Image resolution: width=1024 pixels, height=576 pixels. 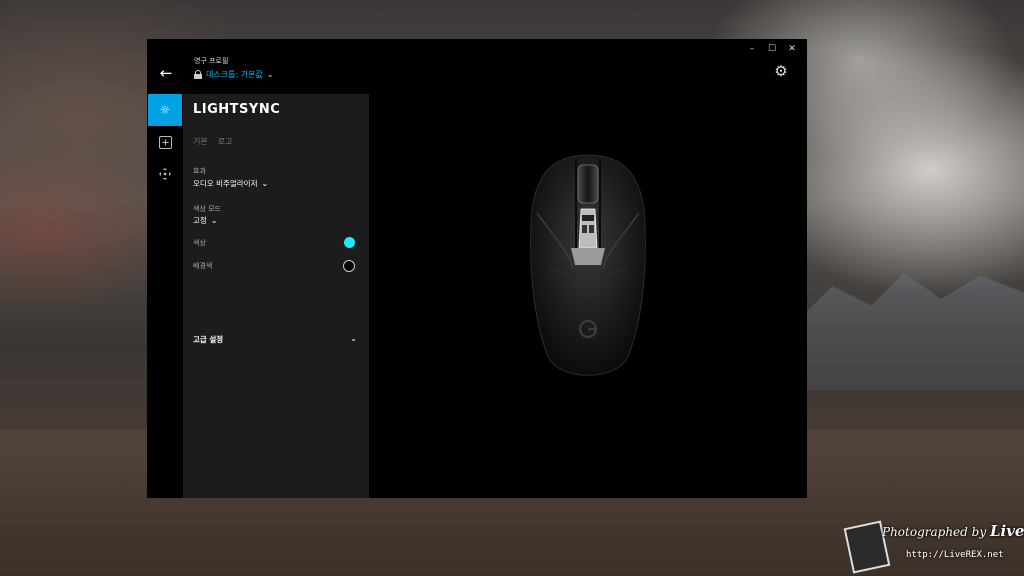 I want to click on profile-name: 데스크톱: 기본값, so click(x=234, y=74).